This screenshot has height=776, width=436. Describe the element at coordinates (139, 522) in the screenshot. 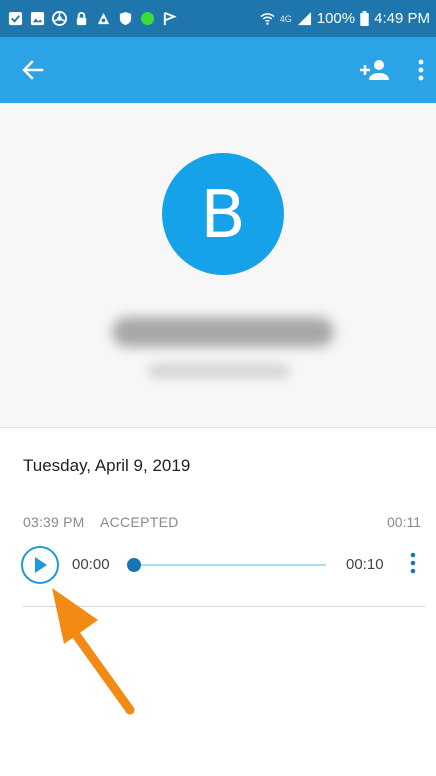

I see `call-status: ACCEPTED` at that location.